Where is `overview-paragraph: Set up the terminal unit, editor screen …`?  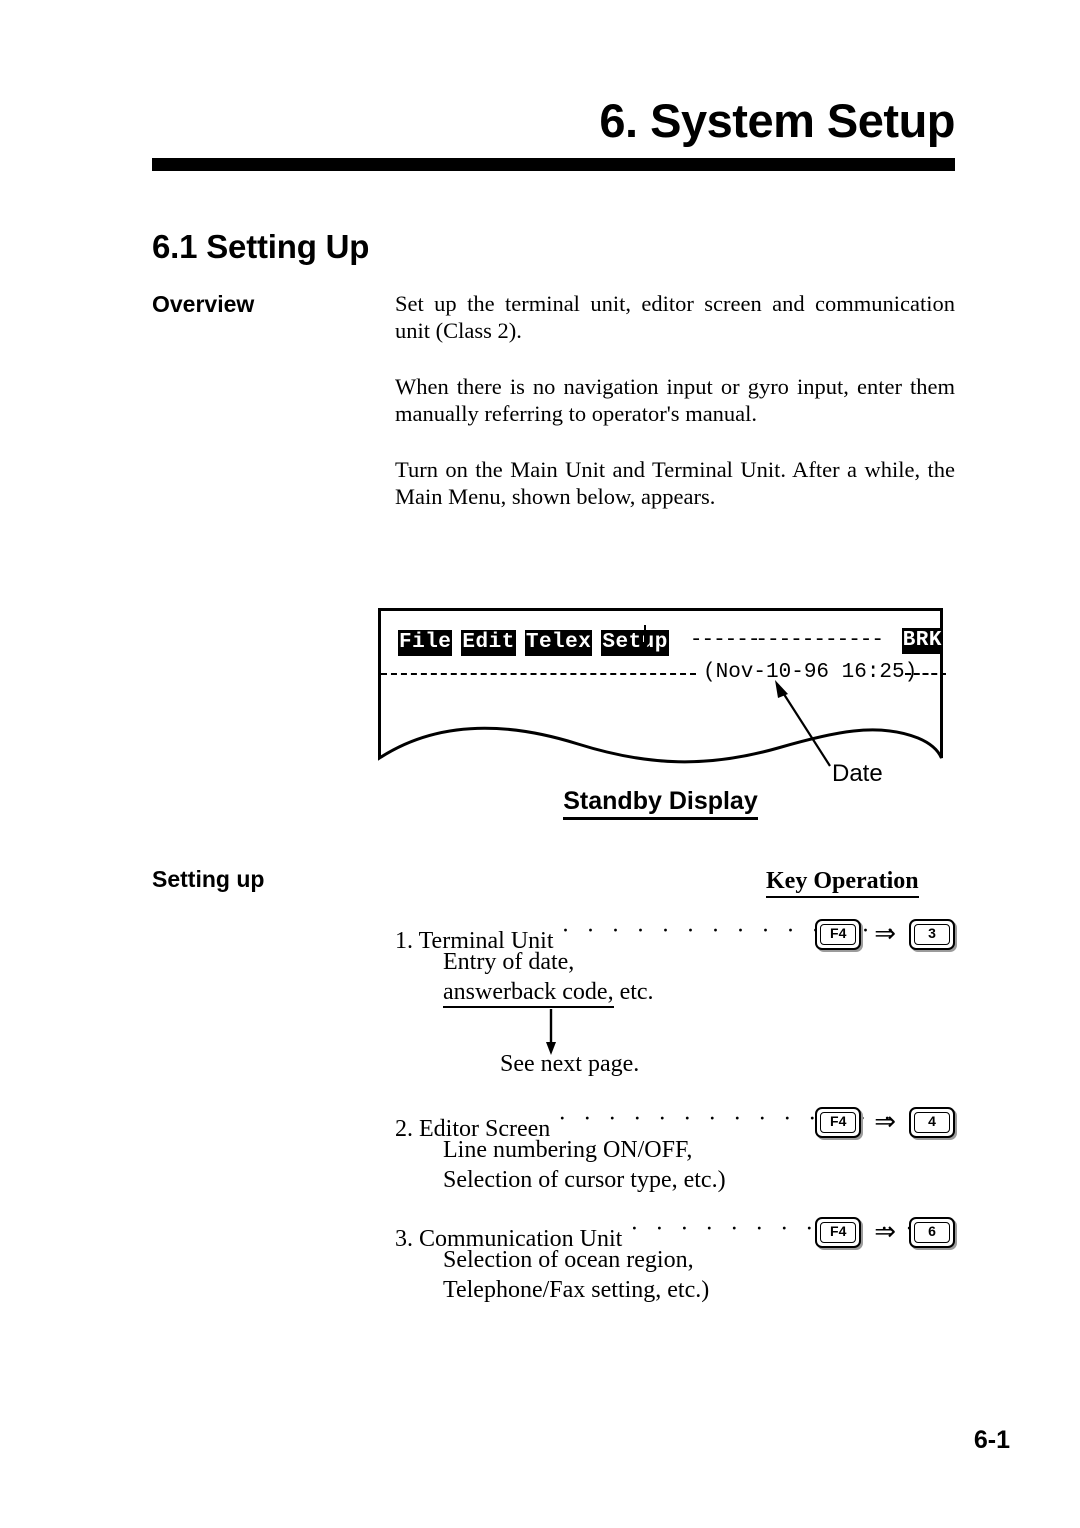
overview-paragraph: Set up the terminal unit, editor screen … is located at coordinates (675, 317).